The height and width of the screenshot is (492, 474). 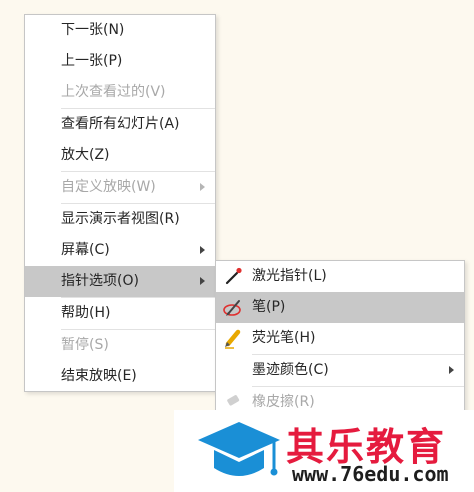 What do you see at coordinates (120, 250) in the screenshot?
I see `menu-item-screen: 屏幕(C)` at bounding box center [120, 250].